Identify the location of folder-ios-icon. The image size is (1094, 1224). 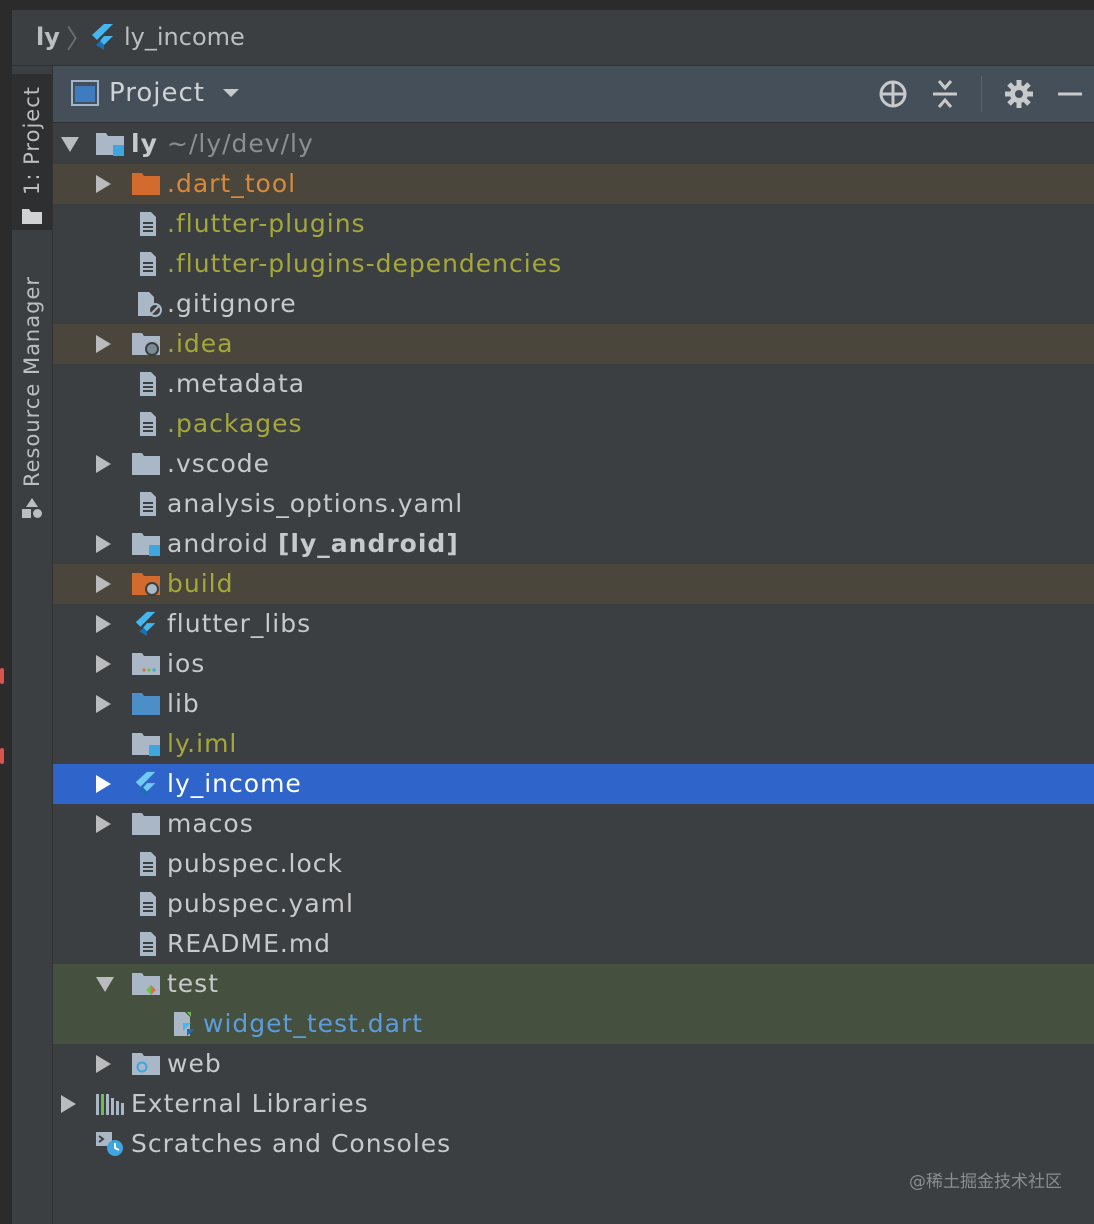
(146, 664).